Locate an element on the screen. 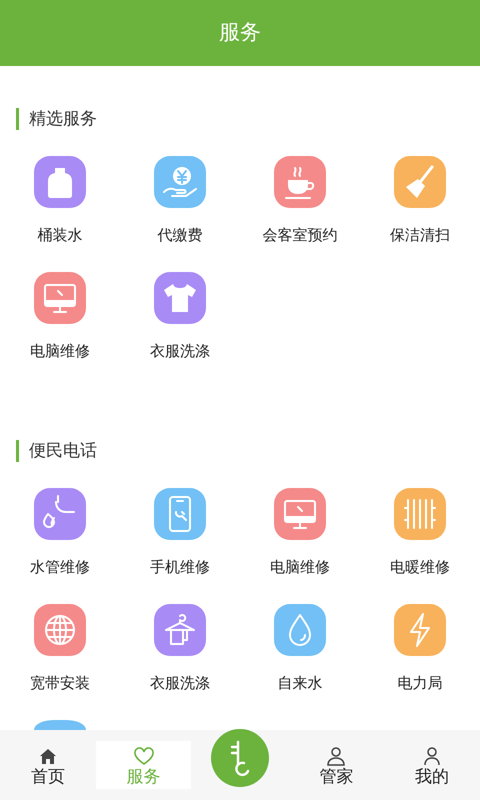  radiator-icon is located at coordinates (420, 514).